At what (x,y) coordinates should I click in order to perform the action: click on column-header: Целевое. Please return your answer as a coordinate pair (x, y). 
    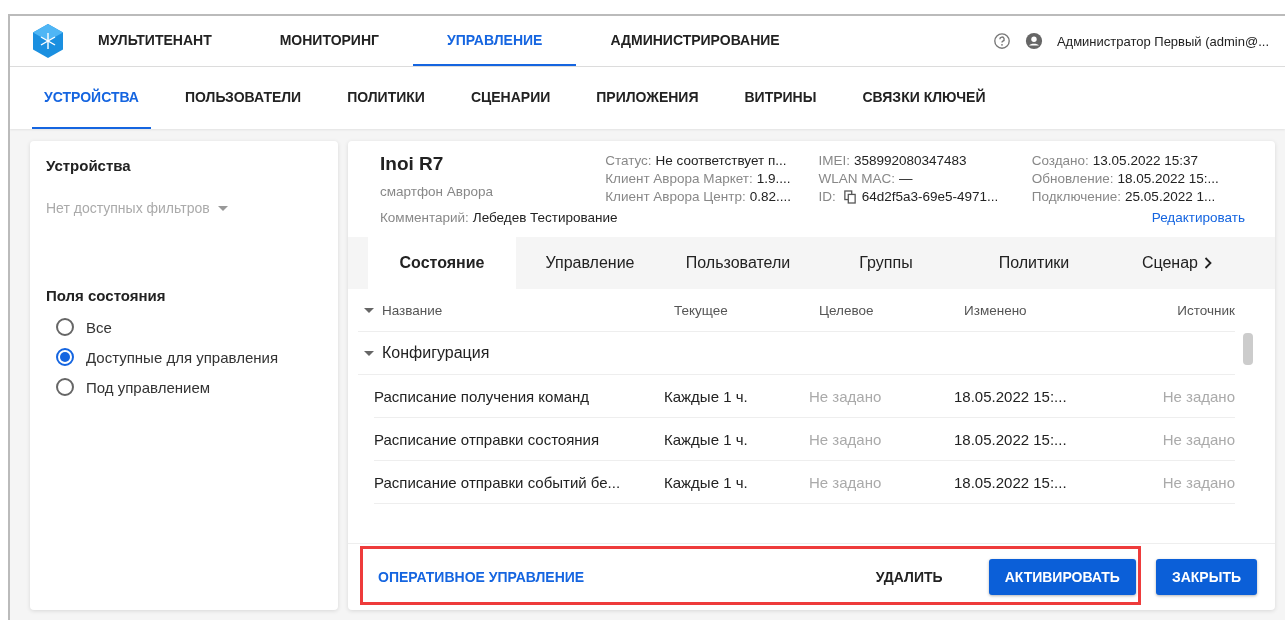
    Looking at the image, I should click on (891, 310).